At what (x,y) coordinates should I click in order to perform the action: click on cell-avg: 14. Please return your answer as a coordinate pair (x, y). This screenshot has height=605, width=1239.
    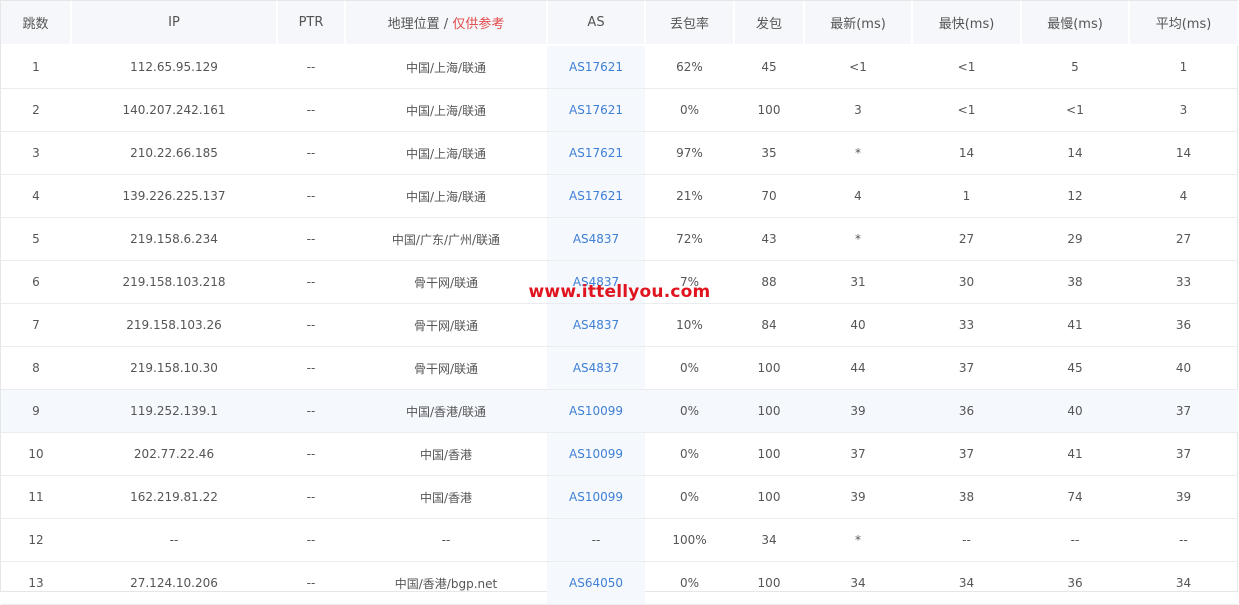
    Looking at the image, I should click on (1183, 153).